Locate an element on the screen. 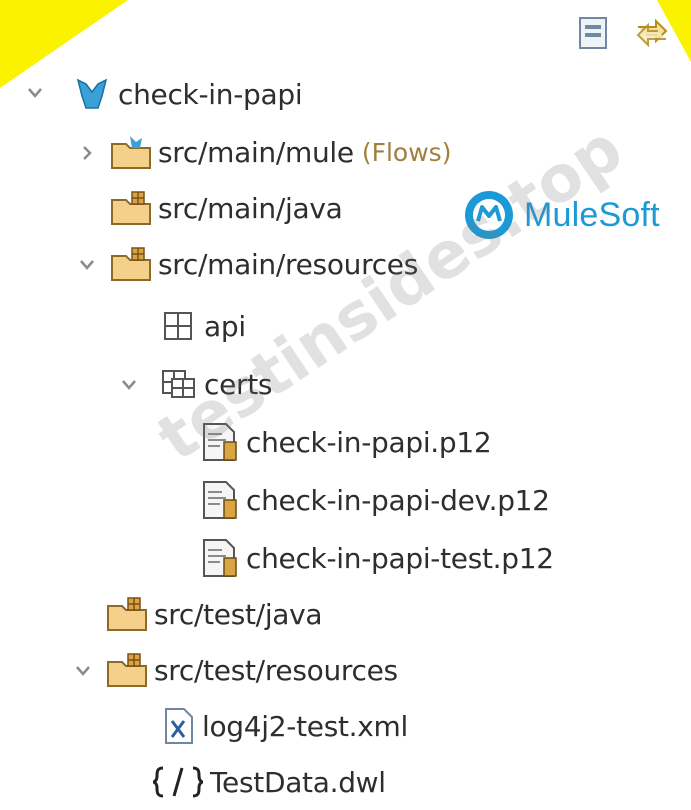 The height and width of the screenshot is (810, 691). mule-folder-icon is located at coordinates (132, 152).